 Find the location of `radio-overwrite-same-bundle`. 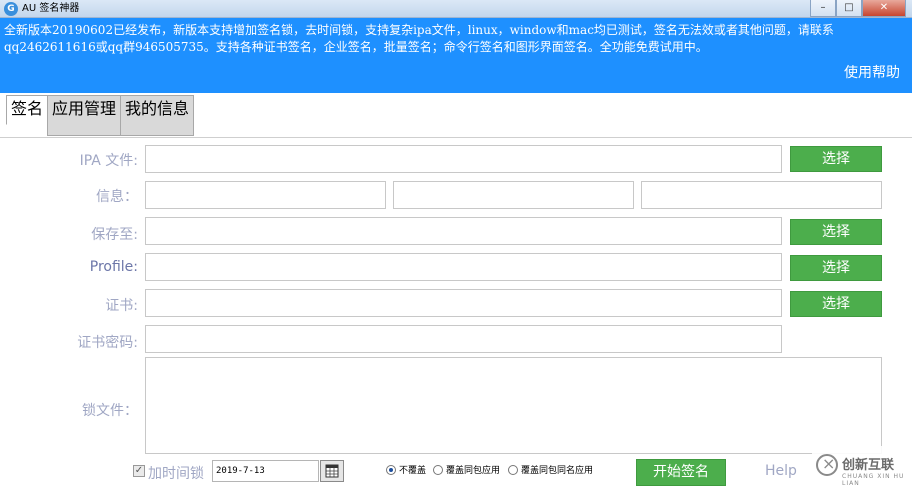

radio-overwrite-same-bundle is located at coordinates (438, 470).